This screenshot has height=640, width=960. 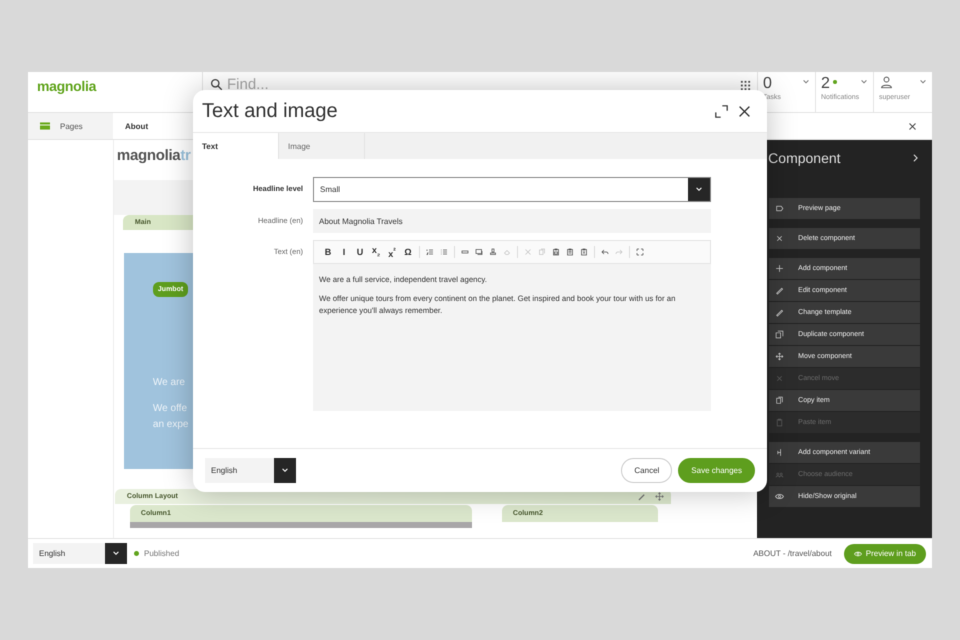 What do you see at coordinates (66, 86) in the screenshot?
I see `logo: magnolia` at bounding box center [66, 86].